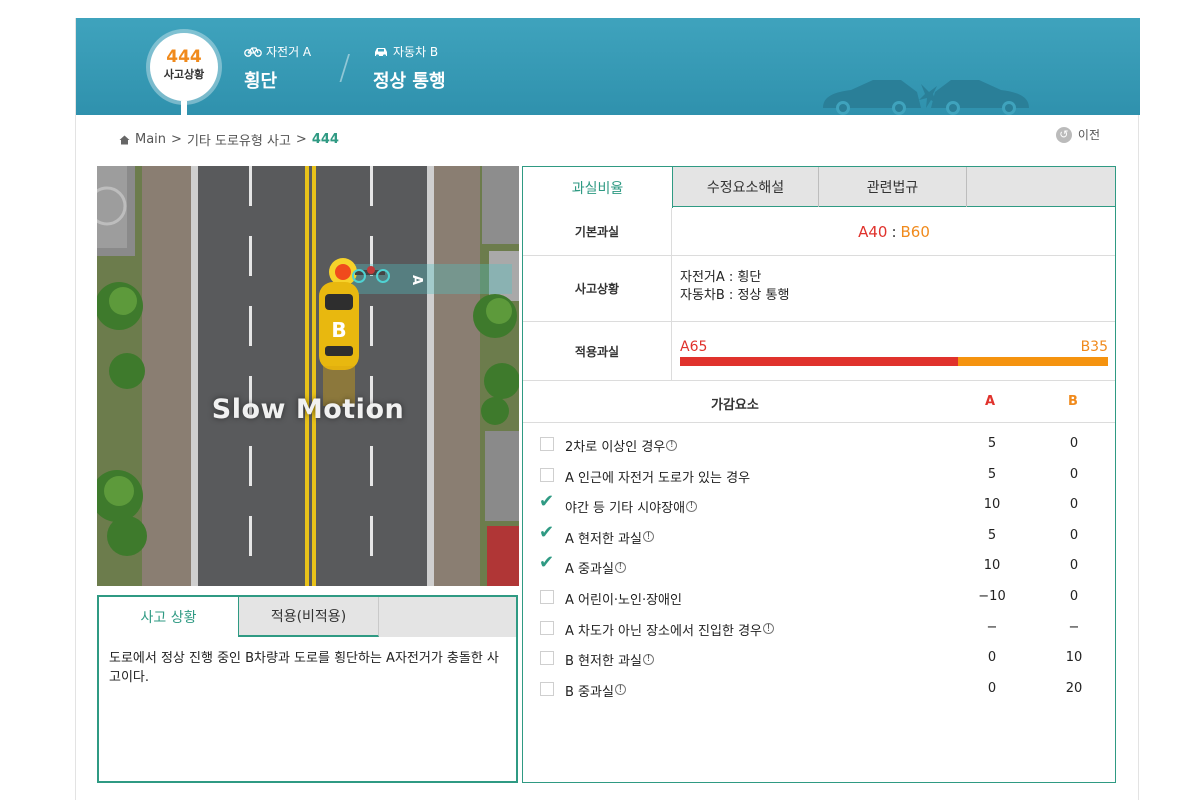  Describe the element at coordinates (1063, 134) in the screenshot. I see `back-arrow-icon: ↺` at that location.